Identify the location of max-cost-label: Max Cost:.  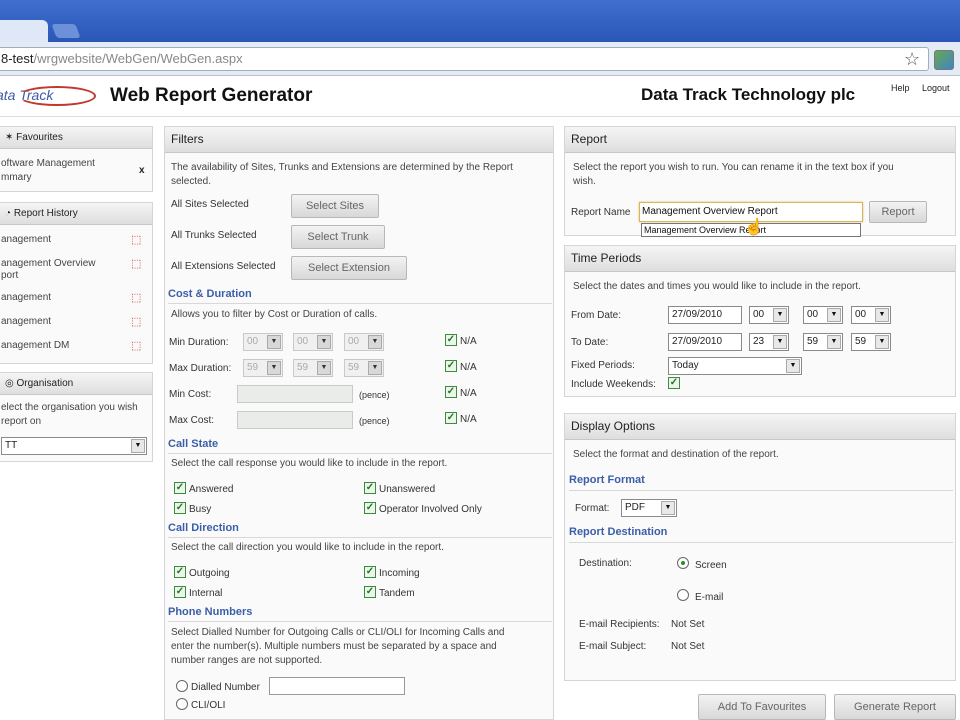
(192, 420).